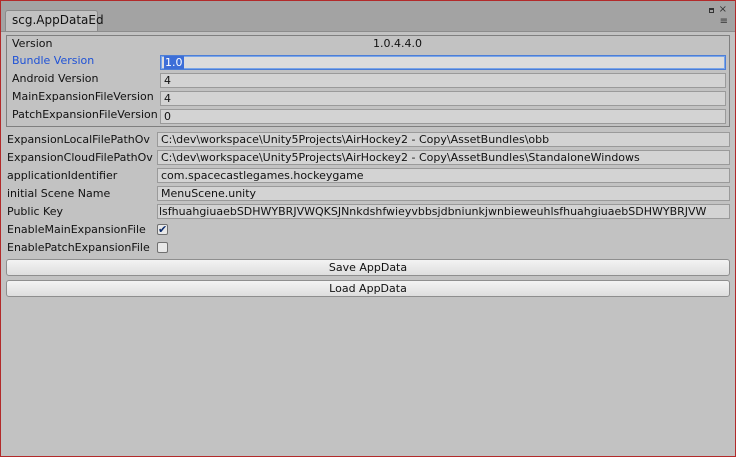  I want to click on application-identifier-label: applicationIdentifier, so click(62, 175).